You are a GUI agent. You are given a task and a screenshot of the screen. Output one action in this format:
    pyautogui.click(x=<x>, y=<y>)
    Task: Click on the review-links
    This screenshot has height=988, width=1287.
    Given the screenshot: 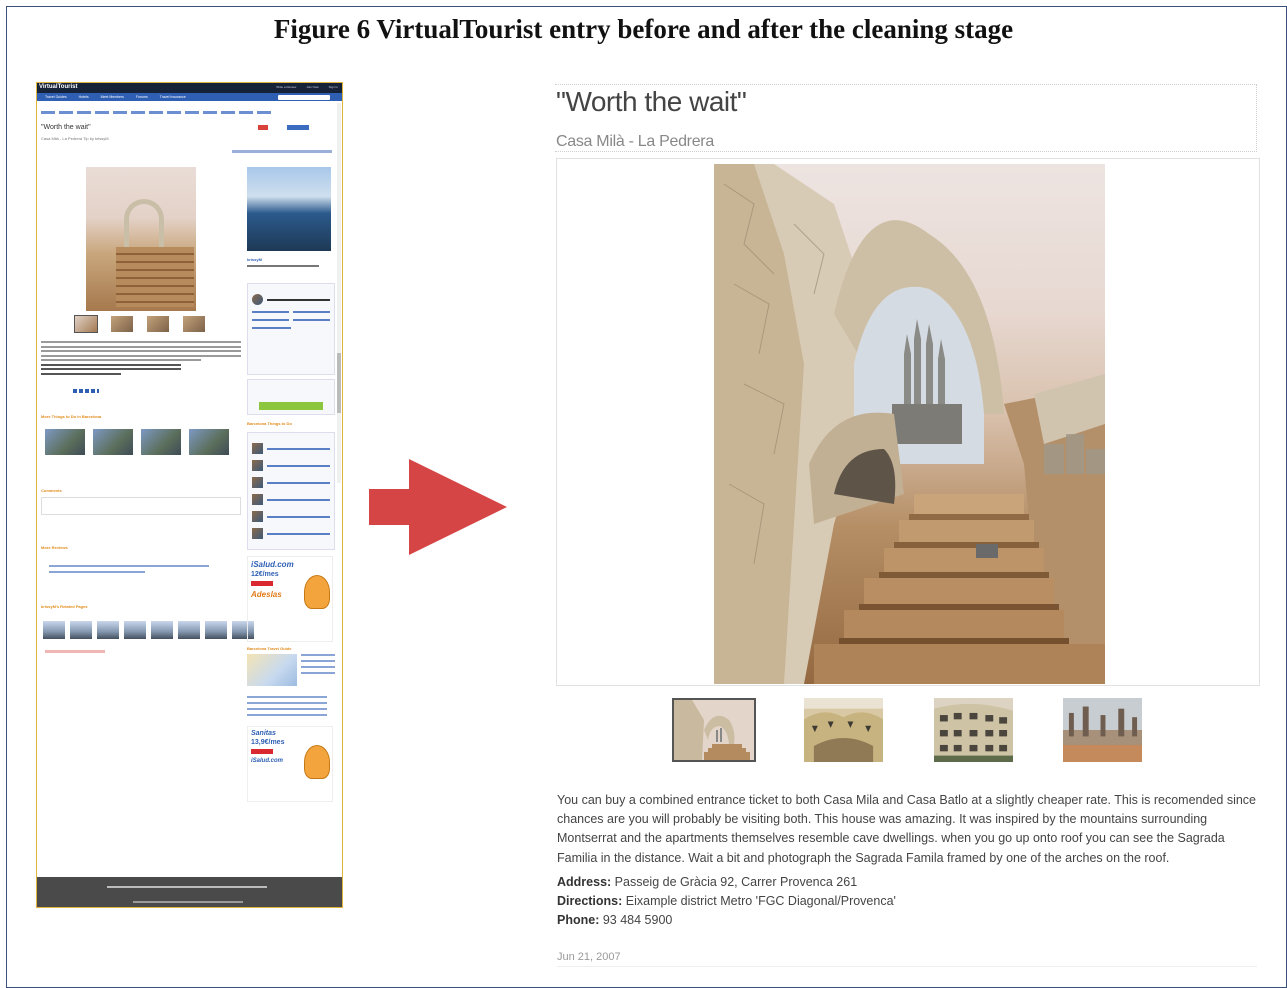 What is the action you would take?
    pyautogui.click(x=129, y=571)
    